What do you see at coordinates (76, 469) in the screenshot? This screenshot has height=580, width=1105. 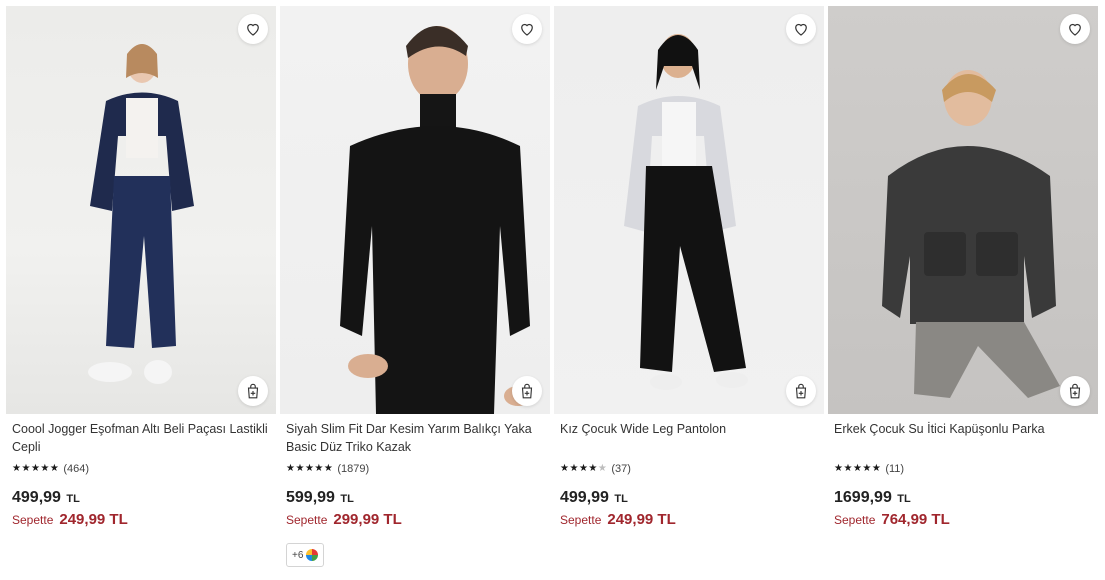 I see `review-count: (464)` at bounding box center [76, 469].